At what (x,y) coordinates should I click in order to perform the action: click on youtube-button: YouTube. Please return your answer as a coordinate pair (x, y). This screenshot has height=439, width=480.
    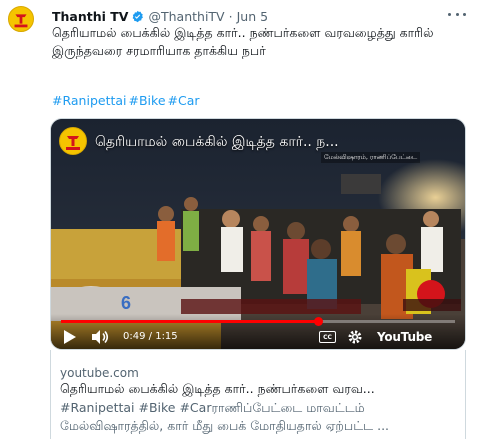
    Looking at the image, I should click on (404, 337).